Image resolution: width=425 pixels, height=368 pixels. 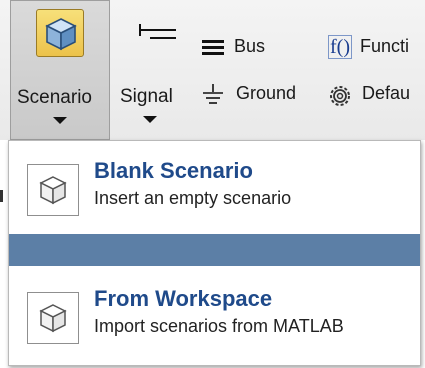 I want to click on scenario-button: Scenario, so click(x=60, y=70).